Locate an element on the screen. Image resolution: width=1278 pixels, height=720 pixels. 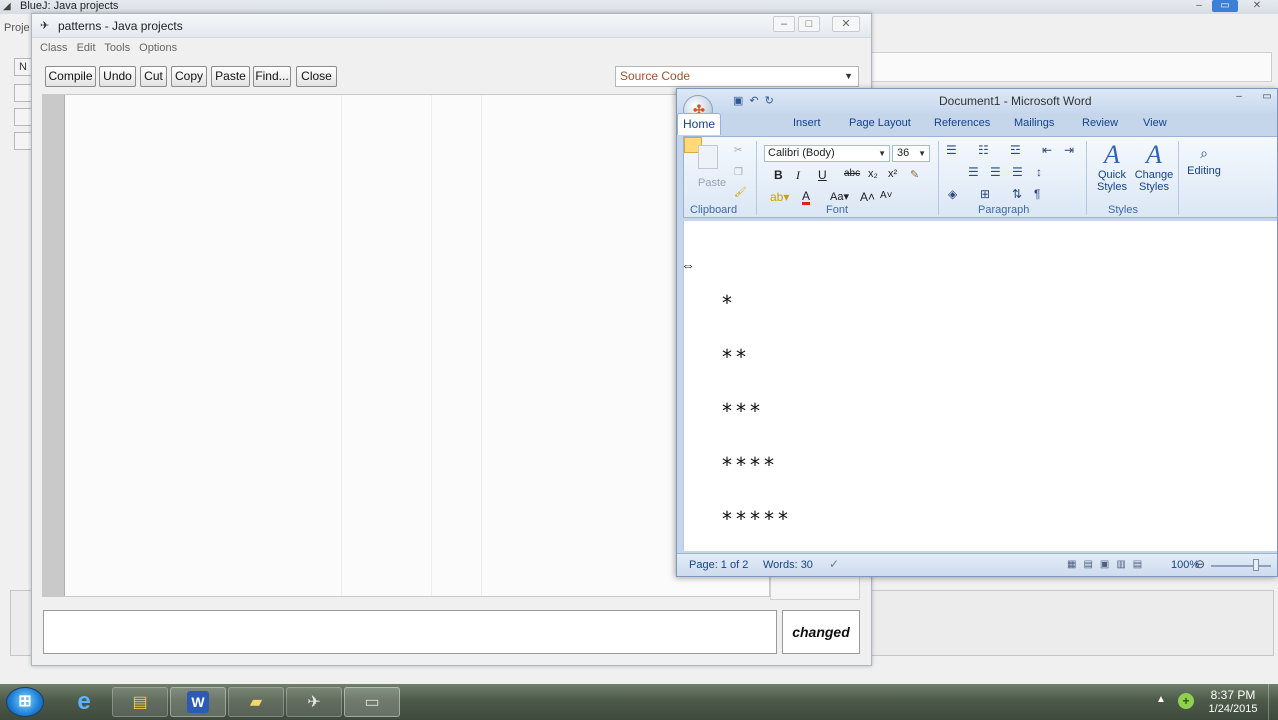
quick-styles-button: A Quick Styles is located at coordinates (1112, 167).